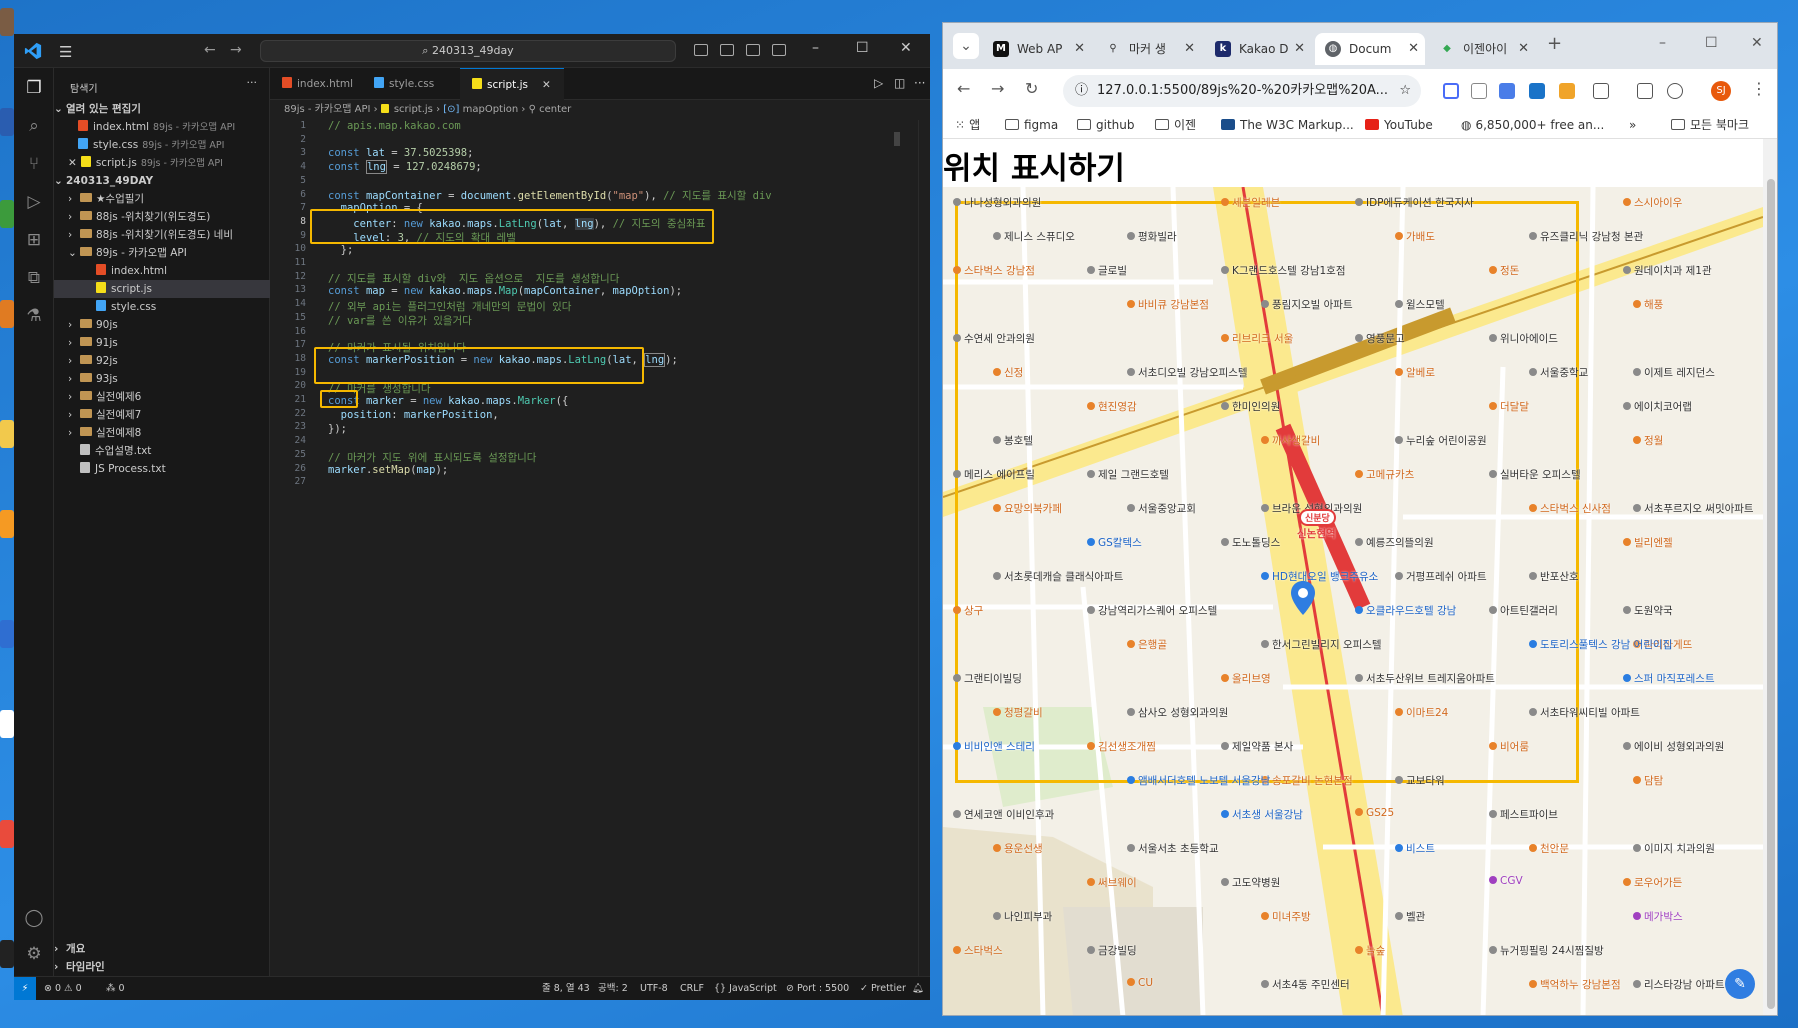  I want to click on map-poi-label: 위니아에이드, so click(1523, 338).